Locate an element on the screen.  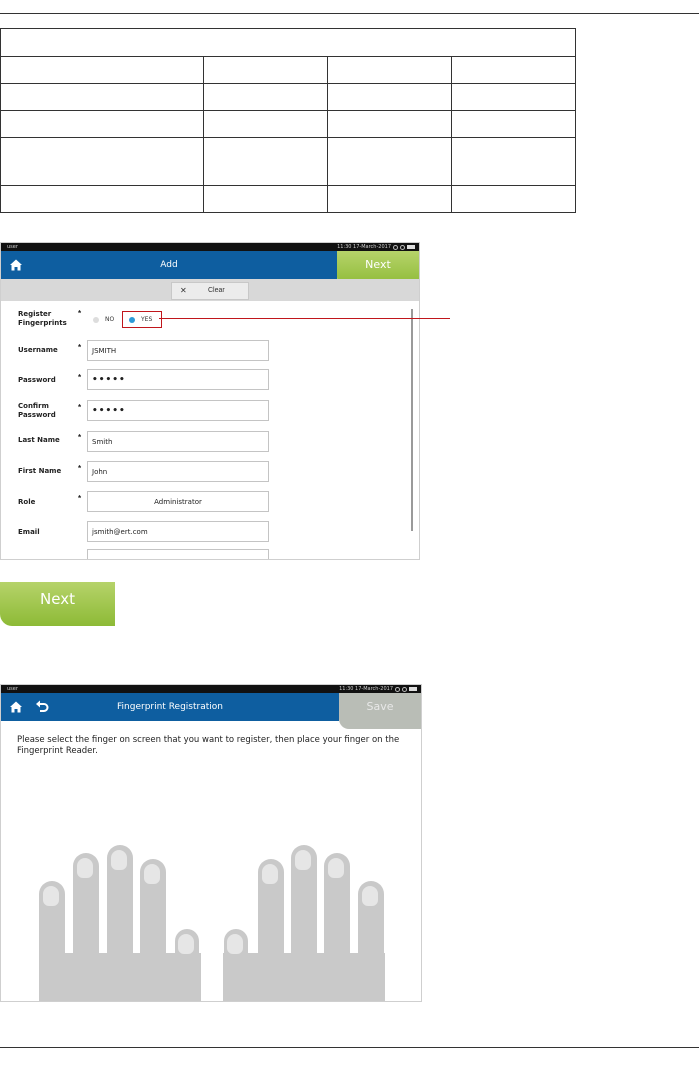
first-name-field: John is located at coordinates (178, 471).